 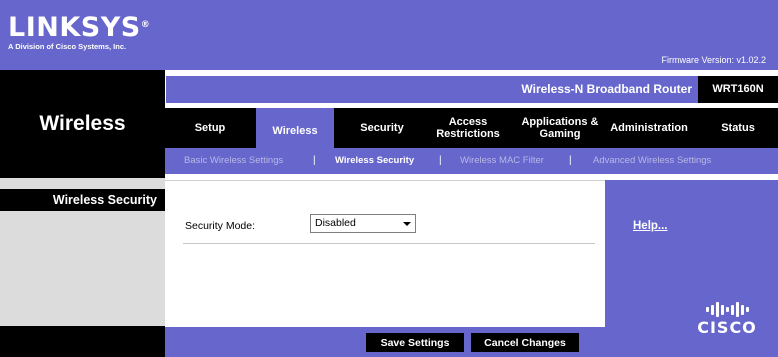 What do you see at coordinates (727, 327) in the screenshot?
I see `cisco-wordmark: CISCO` at bounding box center [727, 327].